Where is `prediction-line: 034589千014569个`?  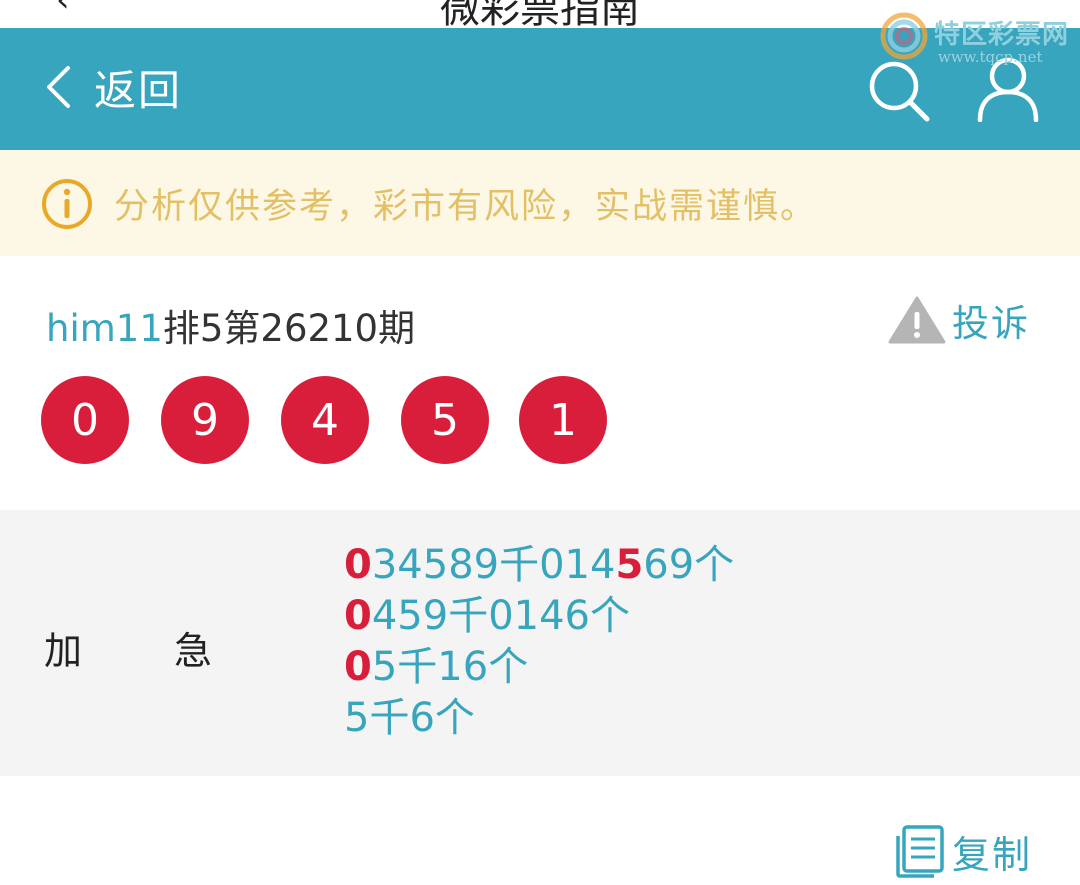
prediction-line: 034589千014569个 is located at coordinates (539, 565).